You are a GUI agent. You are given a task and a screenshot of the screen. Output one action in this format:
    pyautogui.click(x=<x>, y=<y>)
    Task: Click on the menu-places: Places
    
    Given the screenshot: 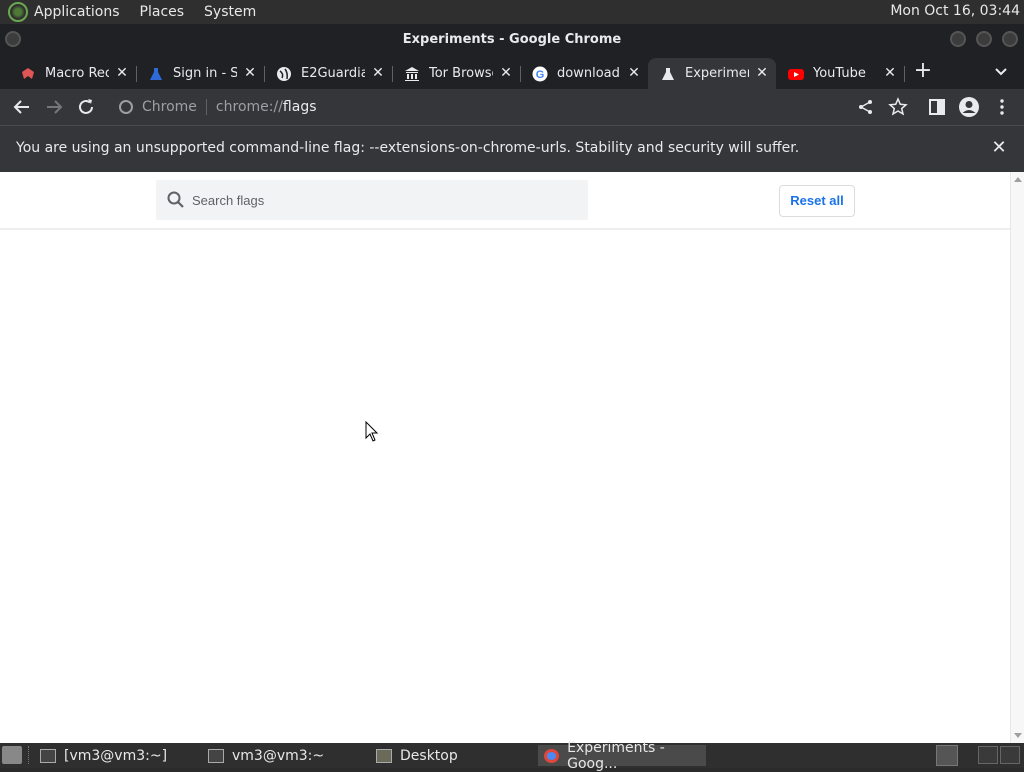 What is the action you would take?
    pyautogui.click(x=162, y=12)
    